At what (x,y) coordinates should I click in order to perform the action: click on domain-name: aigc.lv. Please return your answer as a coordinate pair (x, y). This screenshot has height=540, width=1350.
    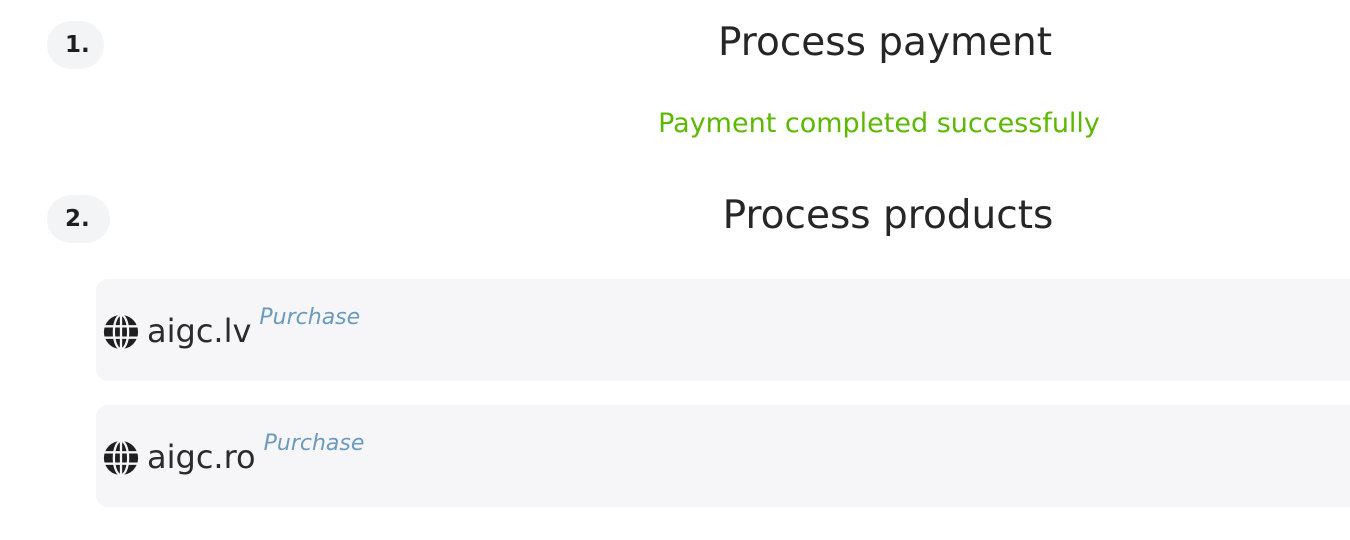
    Looking at the image, I should click on (199, 331).